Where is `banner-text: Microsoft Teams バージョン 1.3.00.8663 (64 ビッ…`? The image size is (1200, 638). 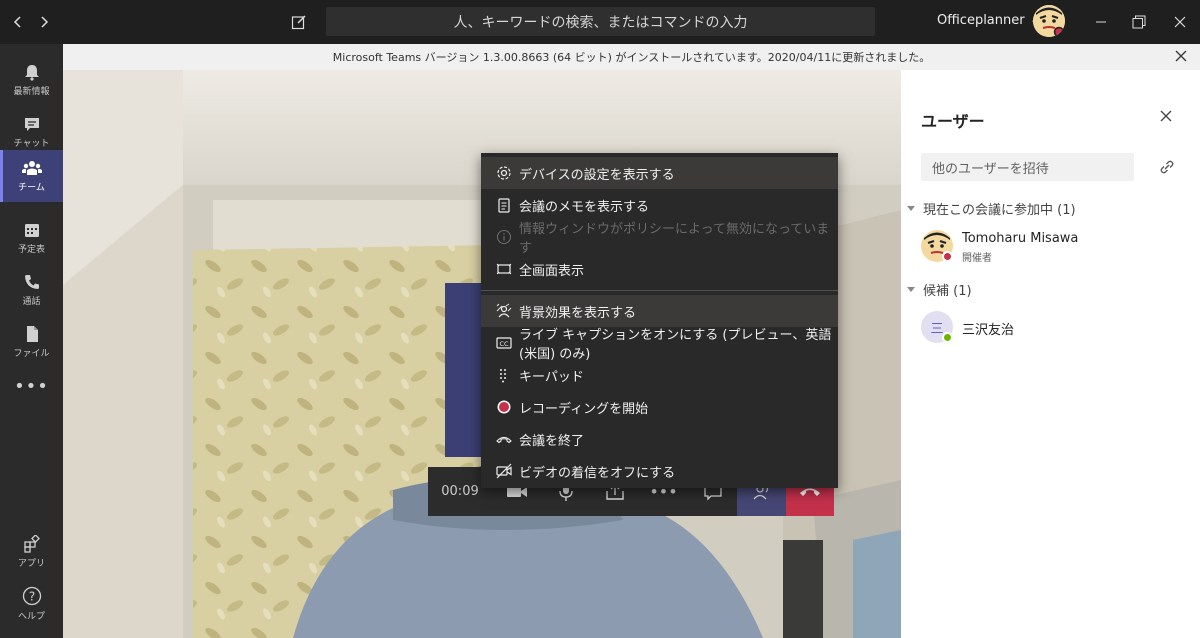
banner-text: Microsoft Teams バージョン 1.3.00.8663 (64 ビッ… is located at coordinates (631, 57).